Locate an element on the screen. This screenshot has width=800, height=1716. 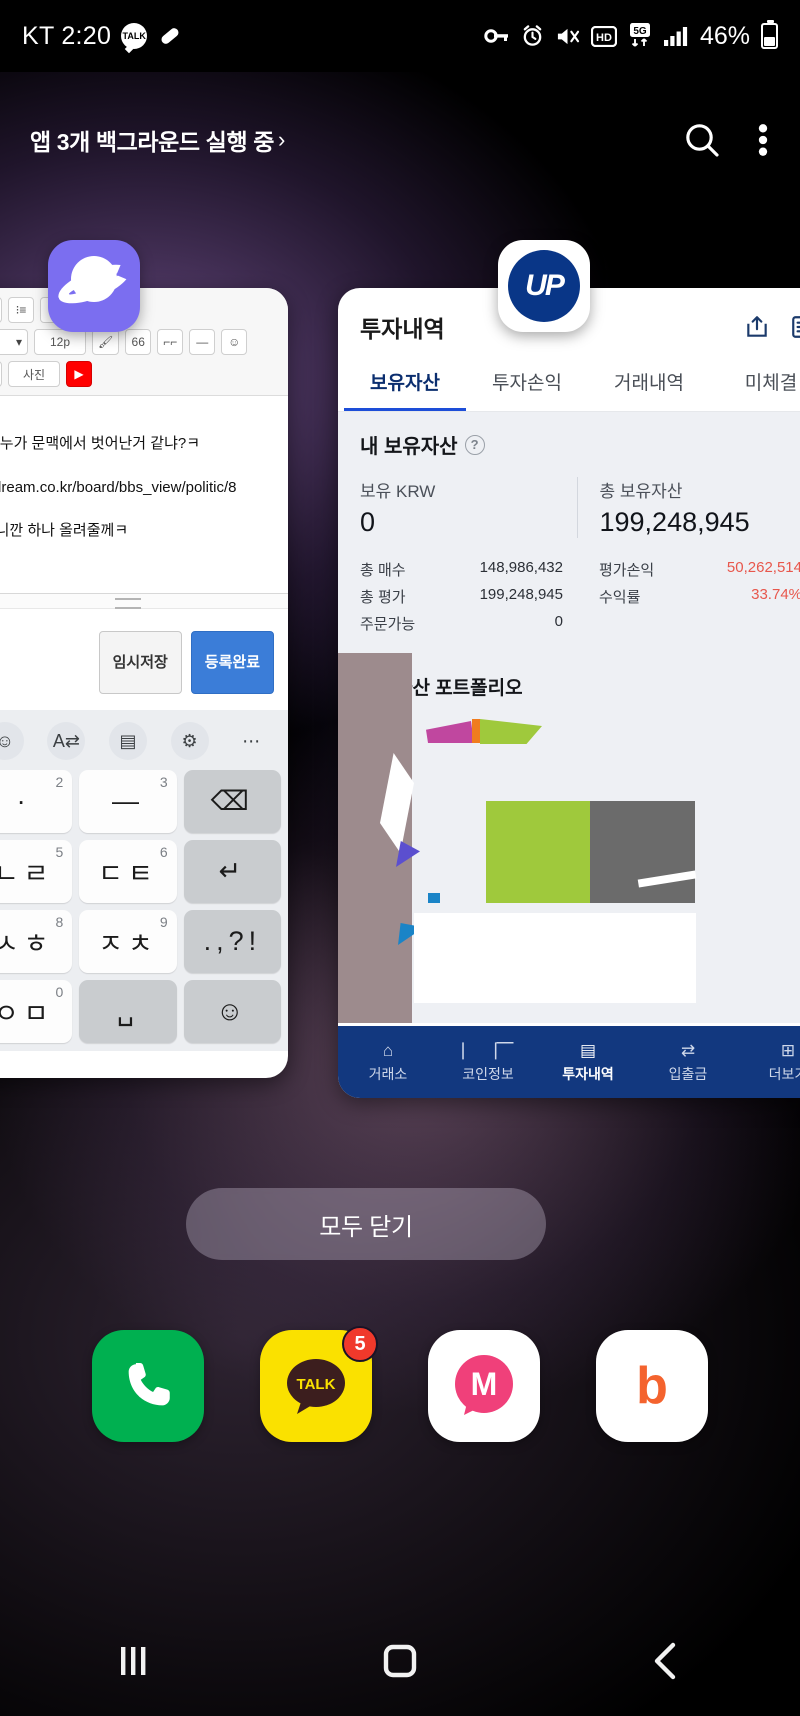
key-label: — is located at coordinates (127, 801).